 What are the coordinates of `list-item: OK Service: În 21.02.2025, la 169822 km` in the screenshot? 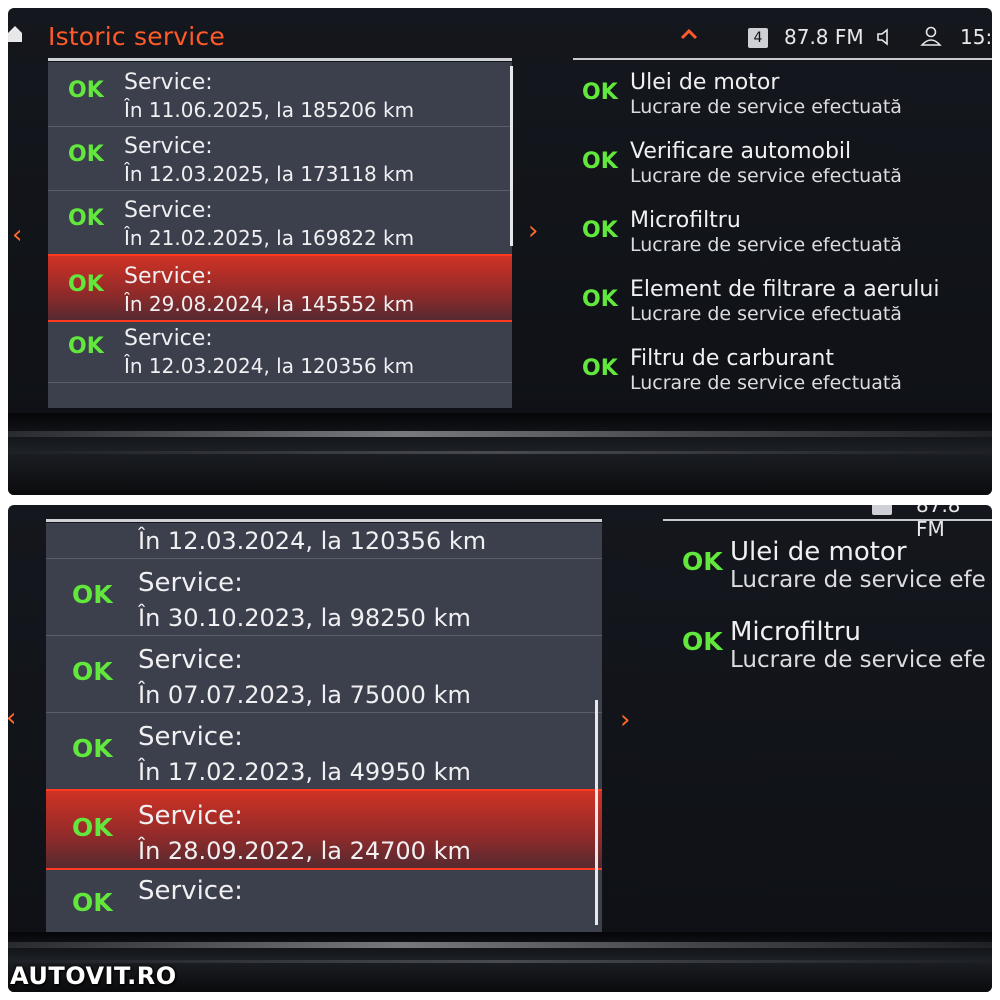 It's located at (280, 222).